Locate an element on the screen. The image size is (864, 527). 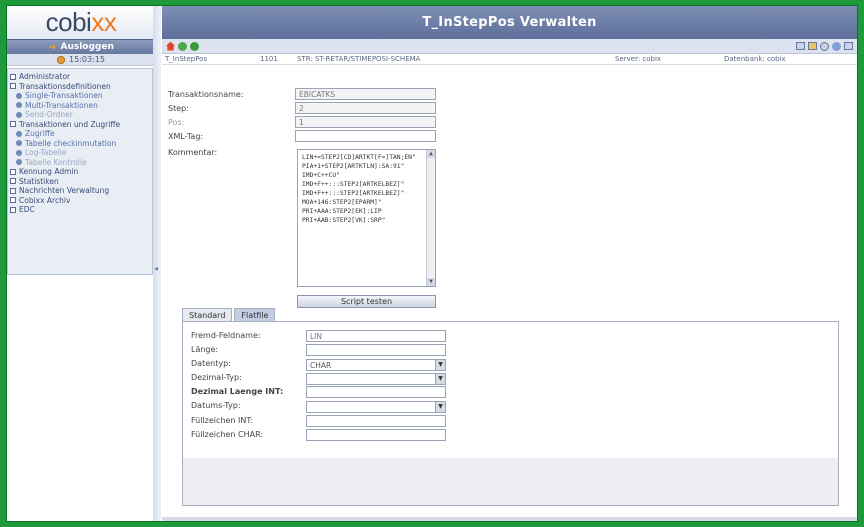
sidebar-item: Log-Tabelle is located at coordinates (80, 153).